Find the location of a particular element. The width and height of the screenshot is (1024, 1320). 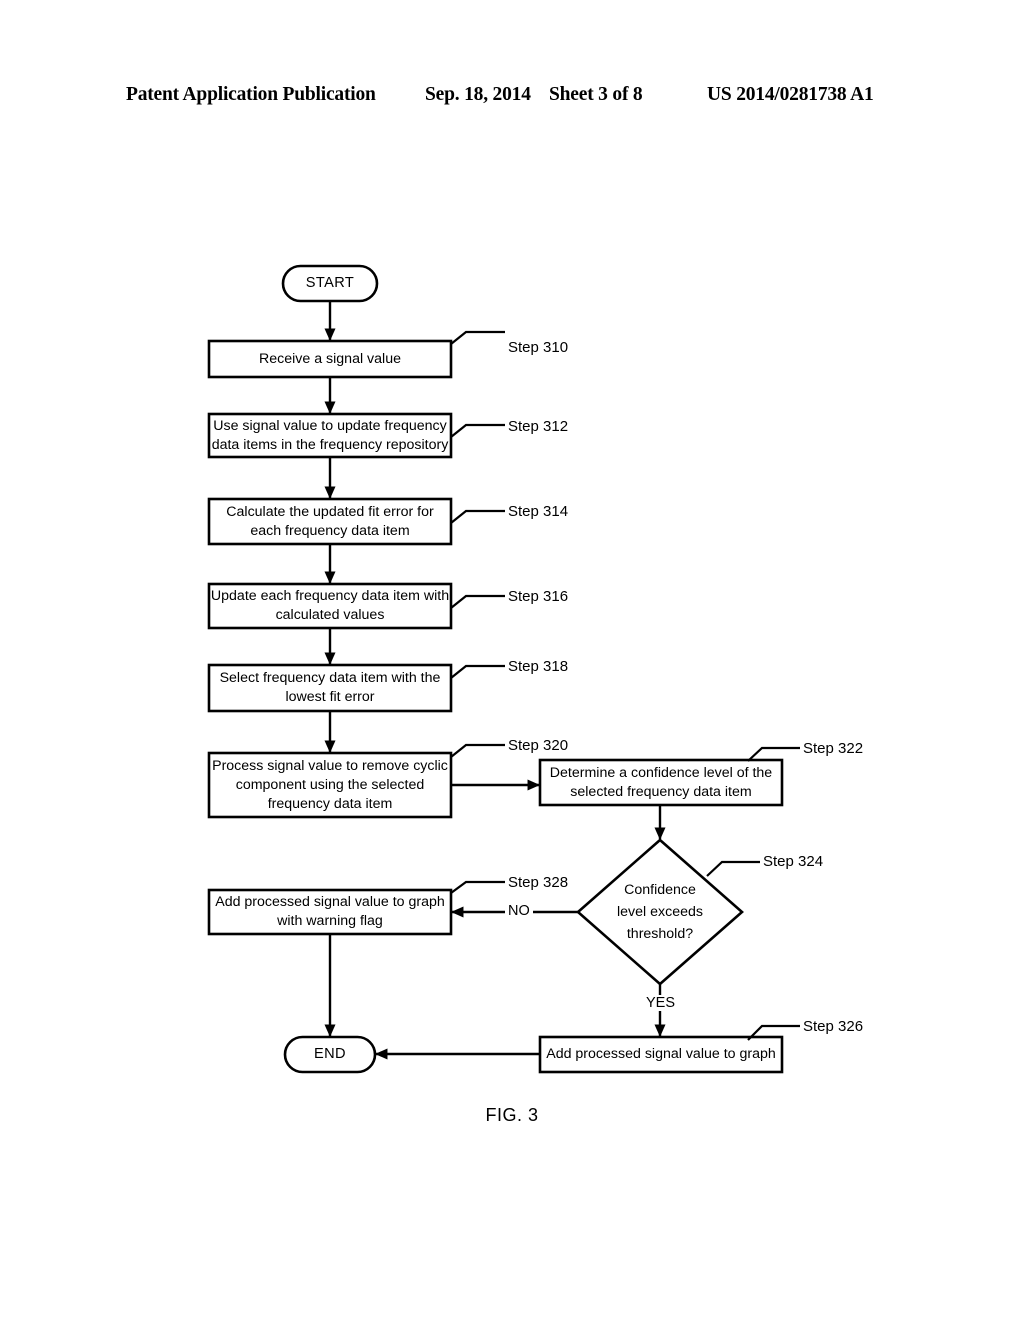

step316-box is located at coordinates (330, 606).